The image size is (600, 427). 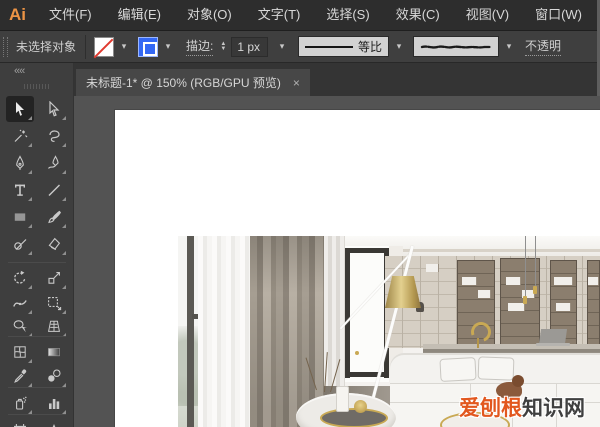 I want to click on separator, so click(x=86, y=46).